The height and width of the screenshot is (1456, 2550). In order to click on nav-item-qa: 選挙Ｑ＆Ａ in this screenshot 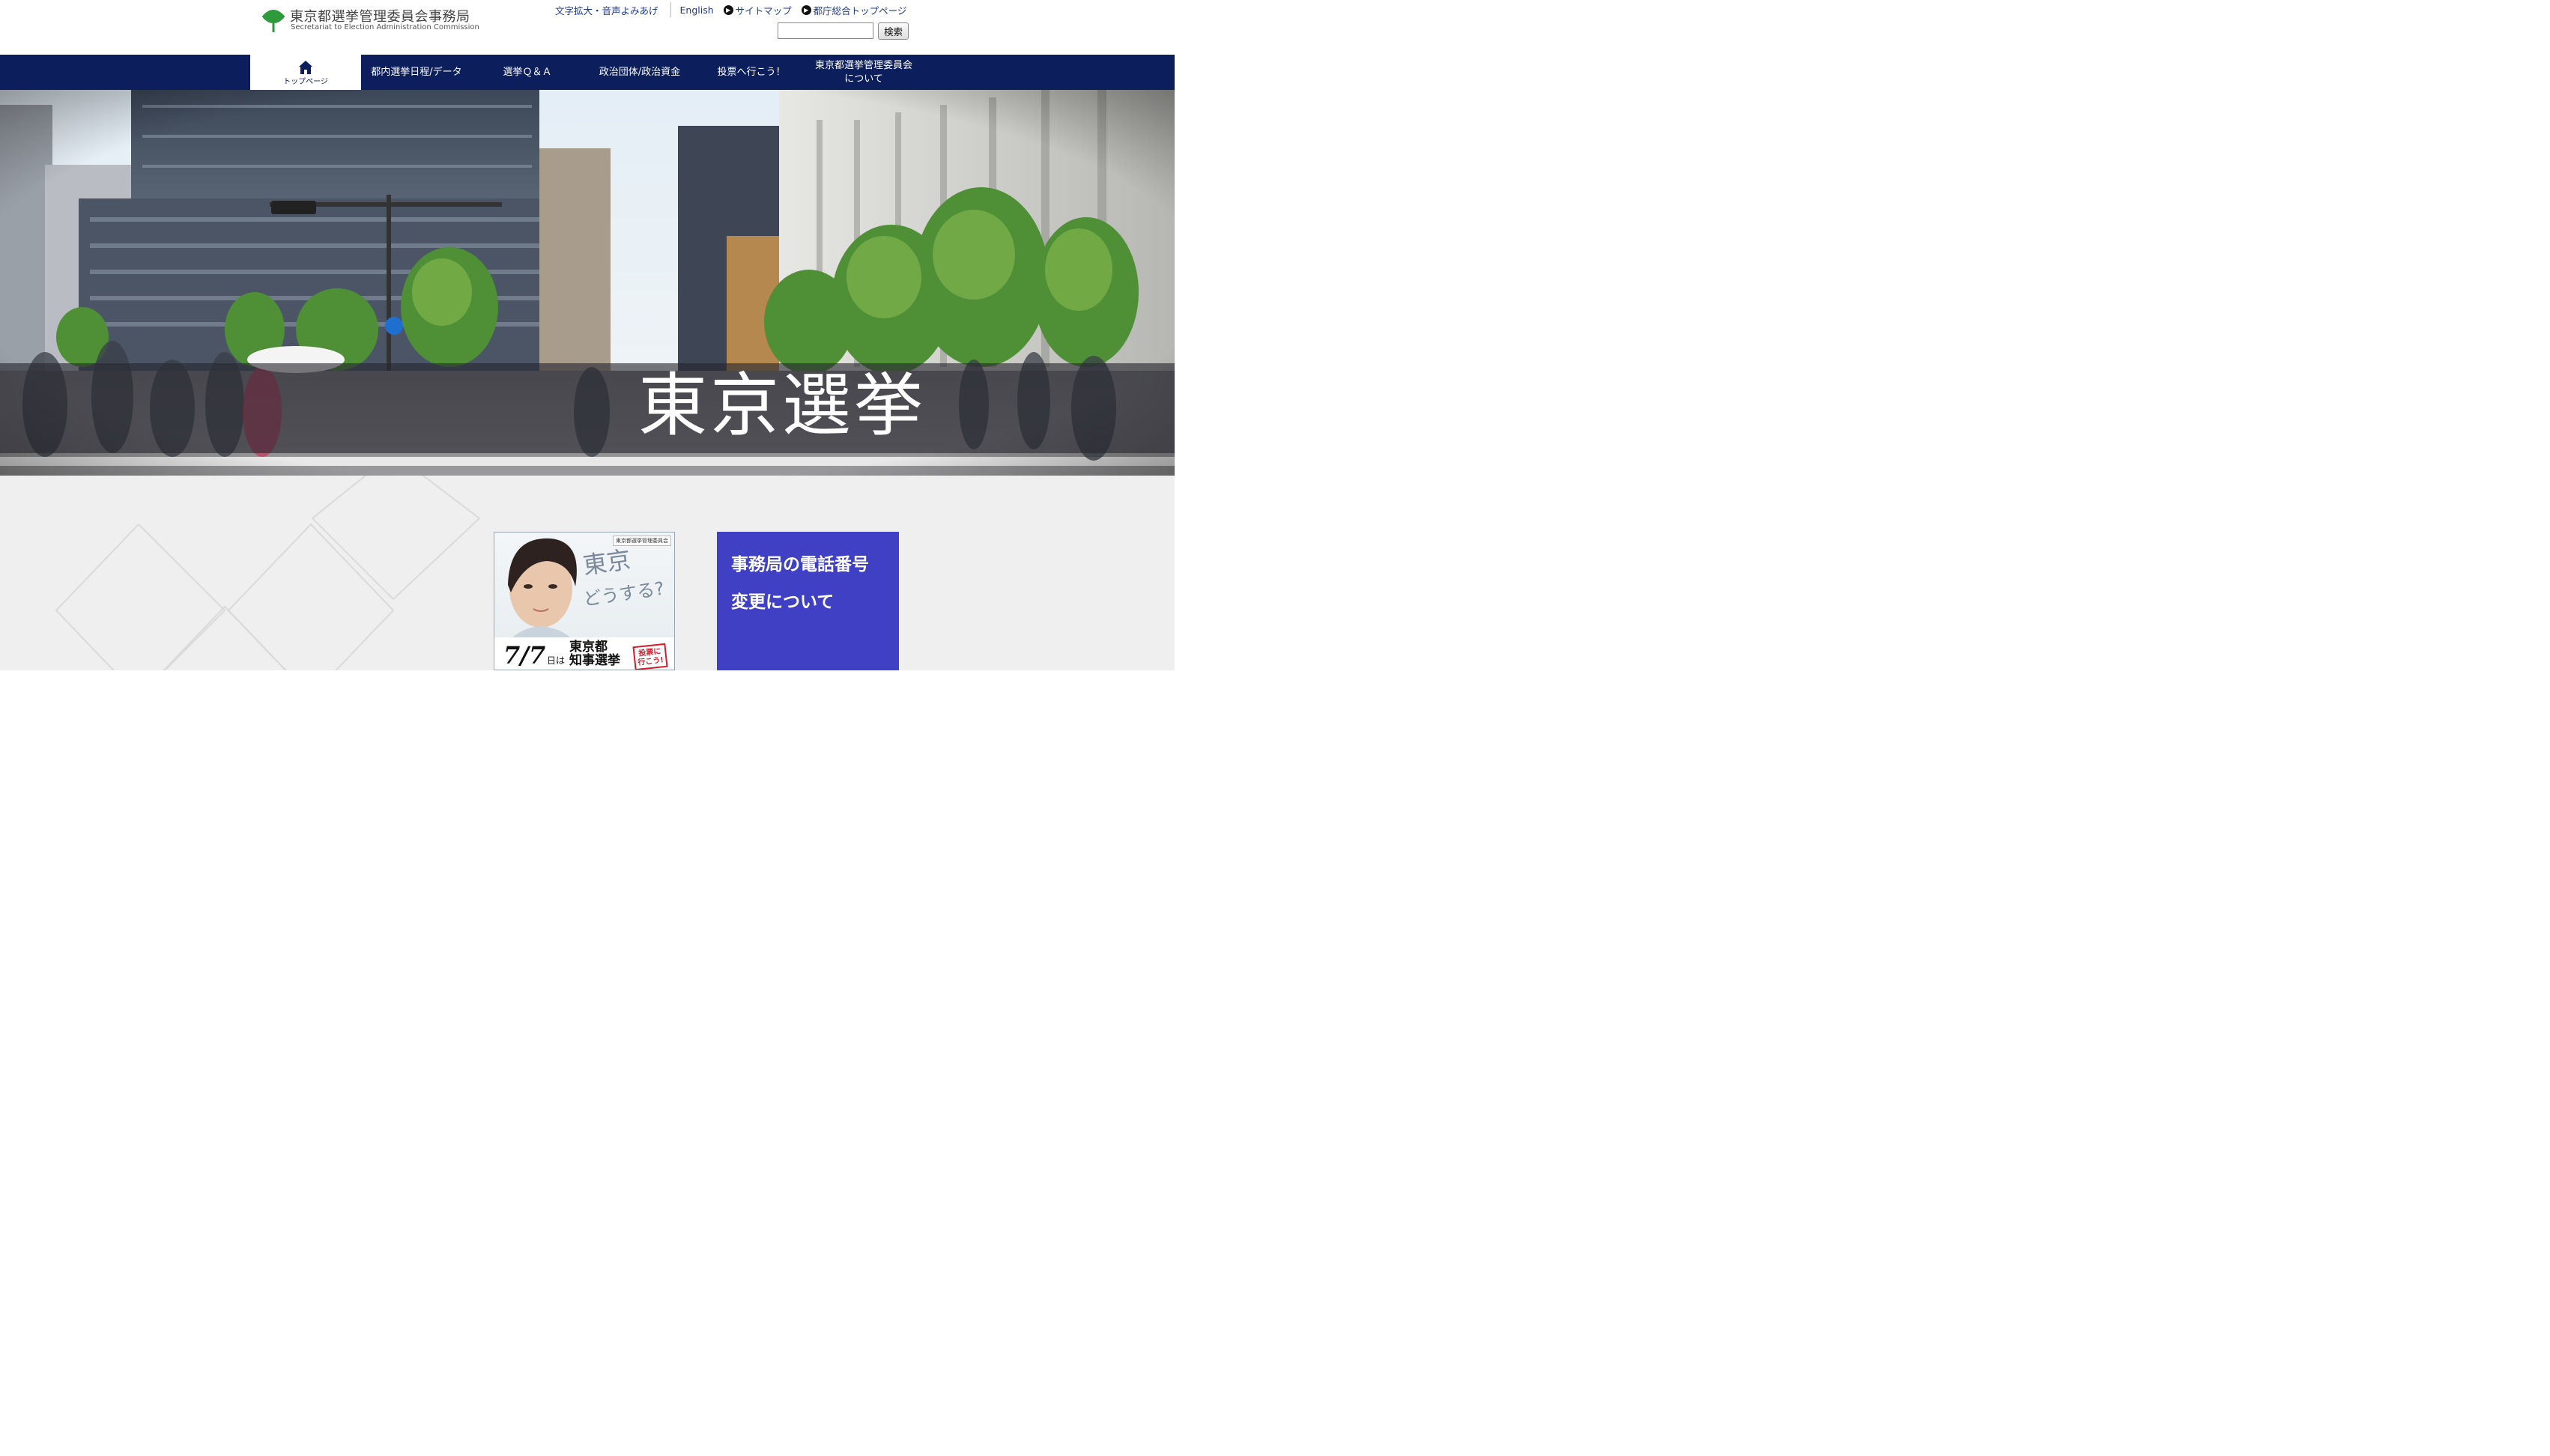, I will do `click(527, 72)`.